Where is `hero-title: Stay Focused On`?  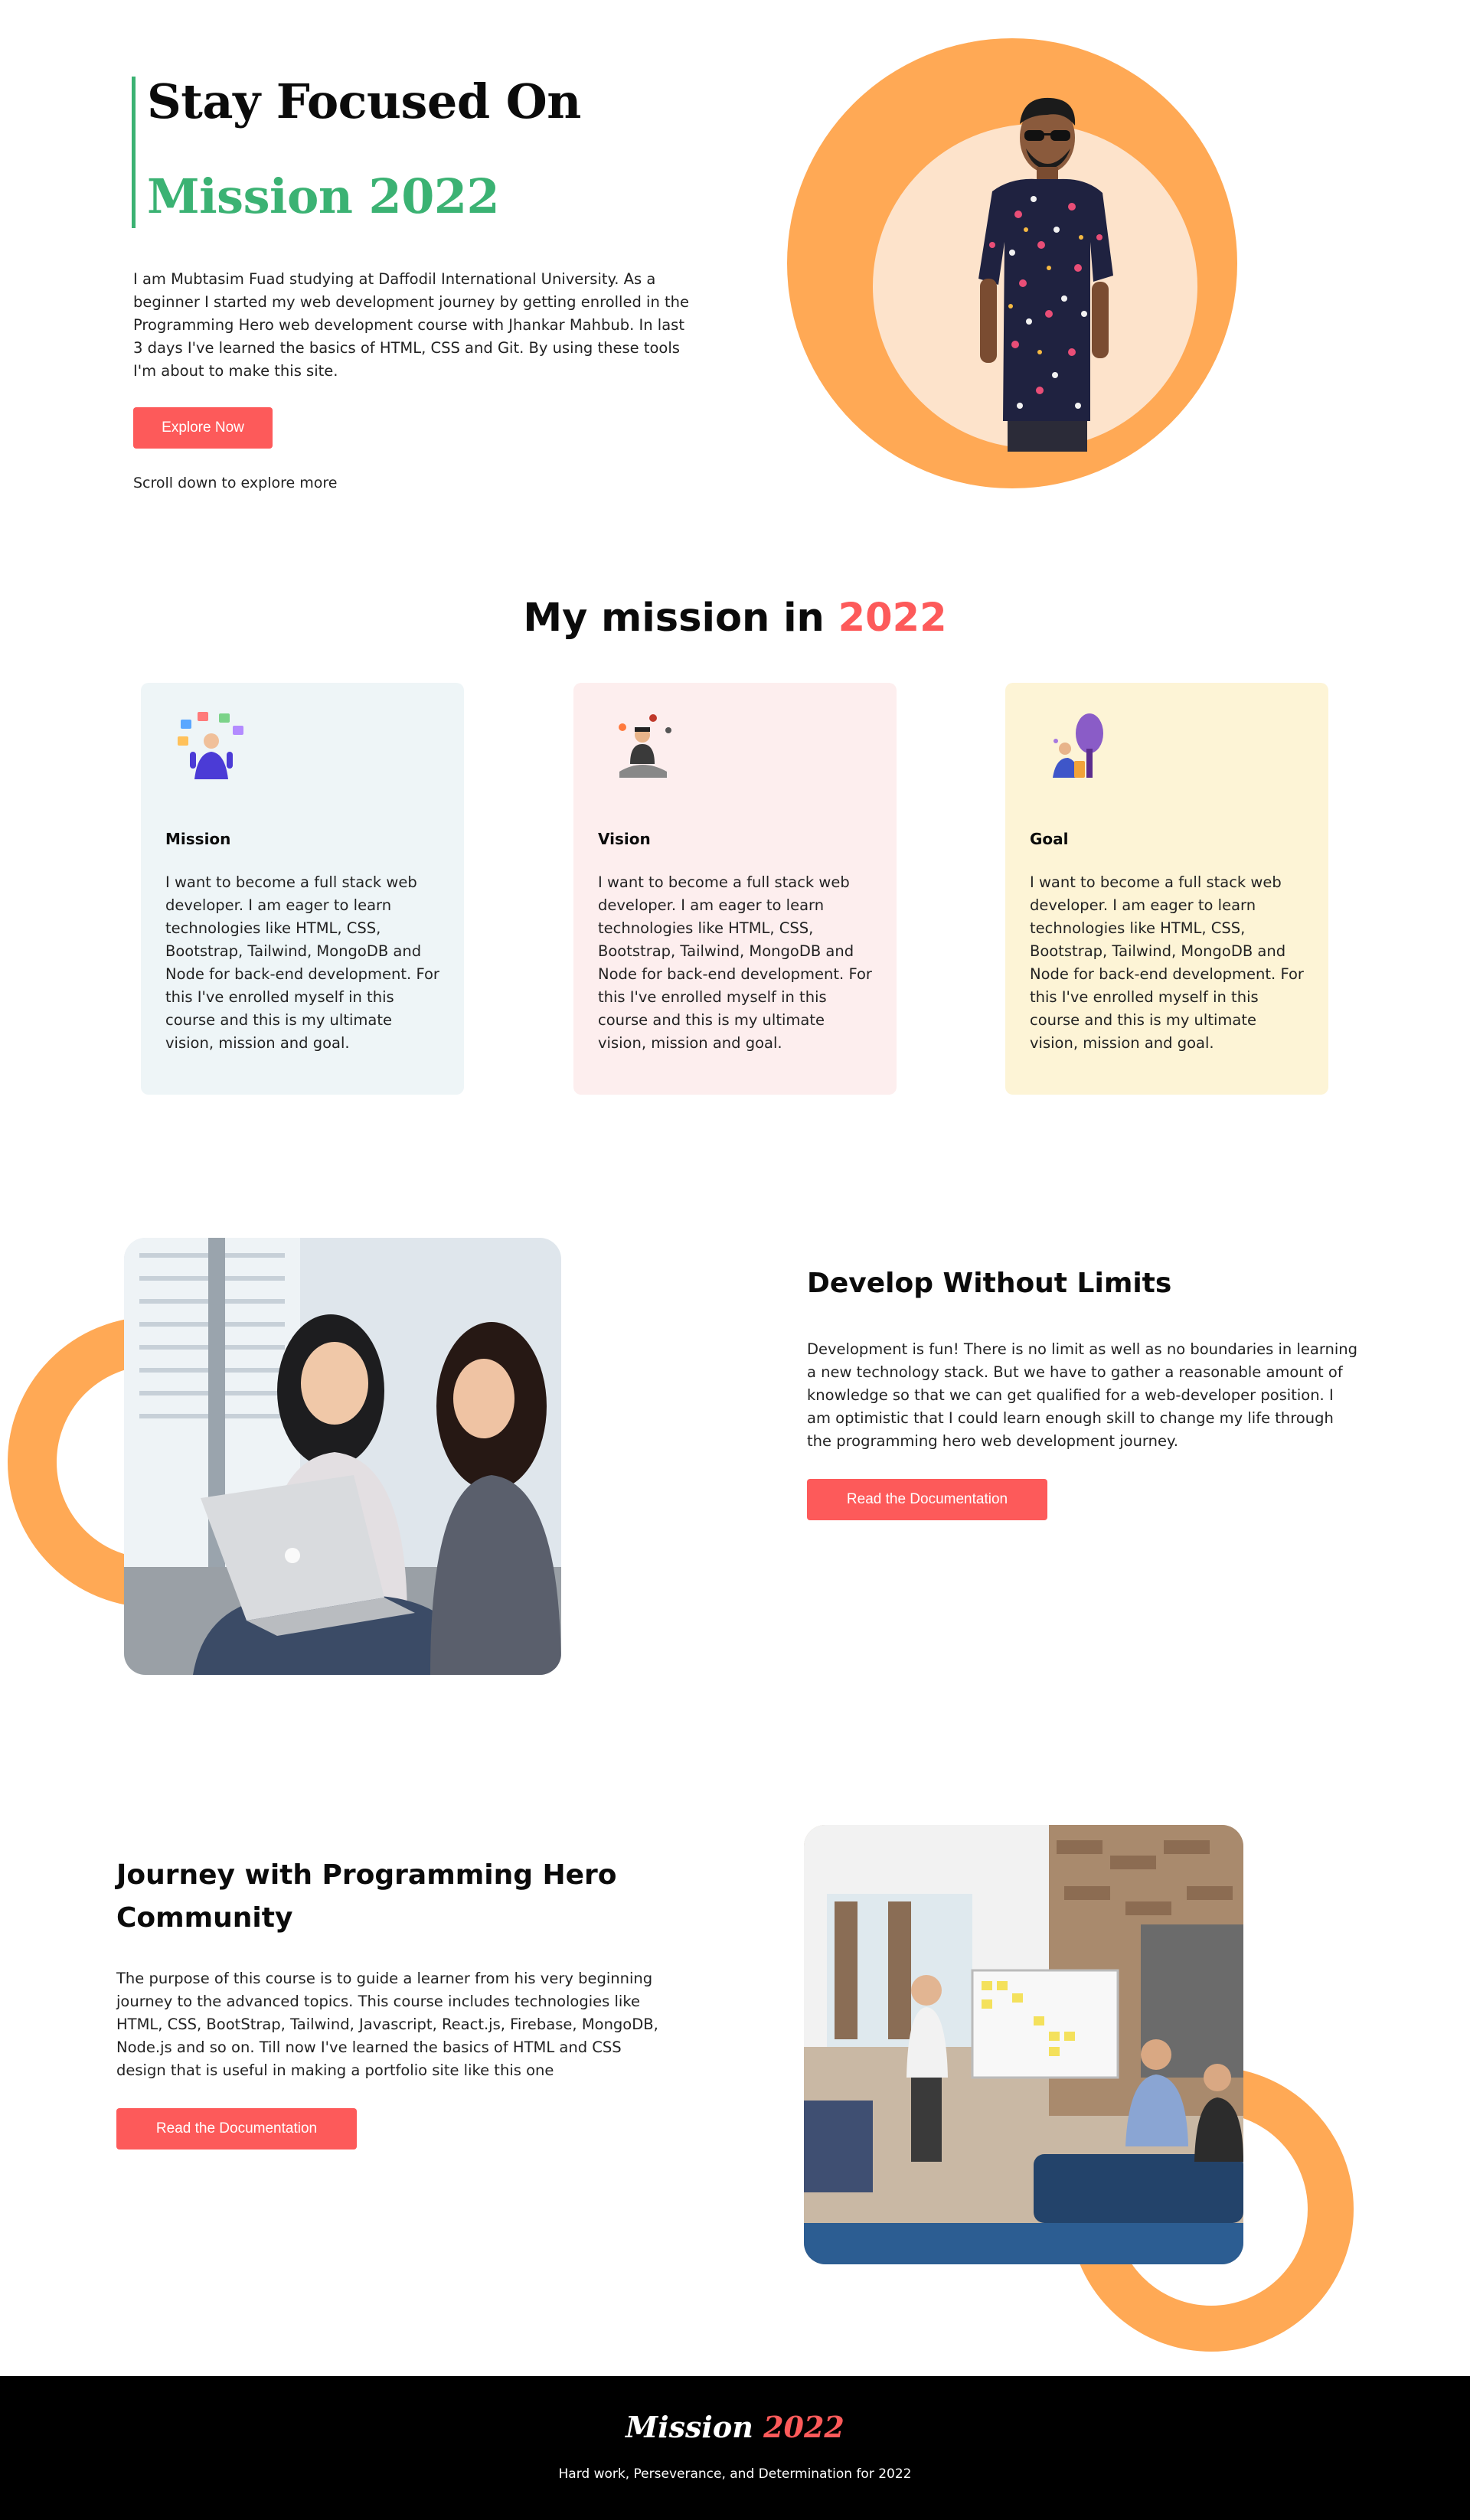
hero-title: Stay Focused On is located at coordinates (364, 101).